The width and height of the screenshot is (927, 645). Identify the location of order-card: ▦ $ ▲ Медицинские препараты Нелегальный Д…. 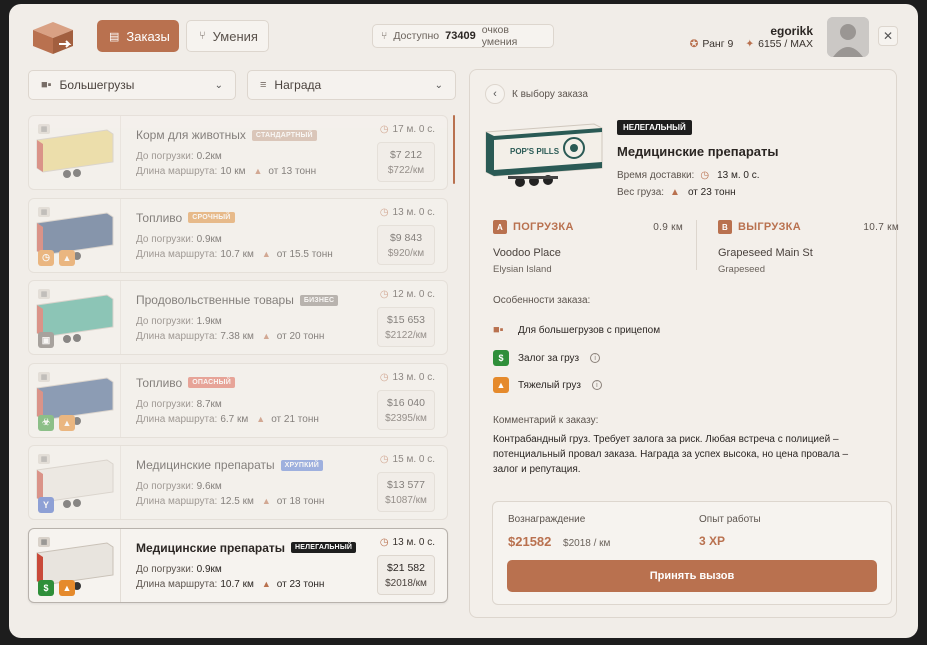
(238, 565).